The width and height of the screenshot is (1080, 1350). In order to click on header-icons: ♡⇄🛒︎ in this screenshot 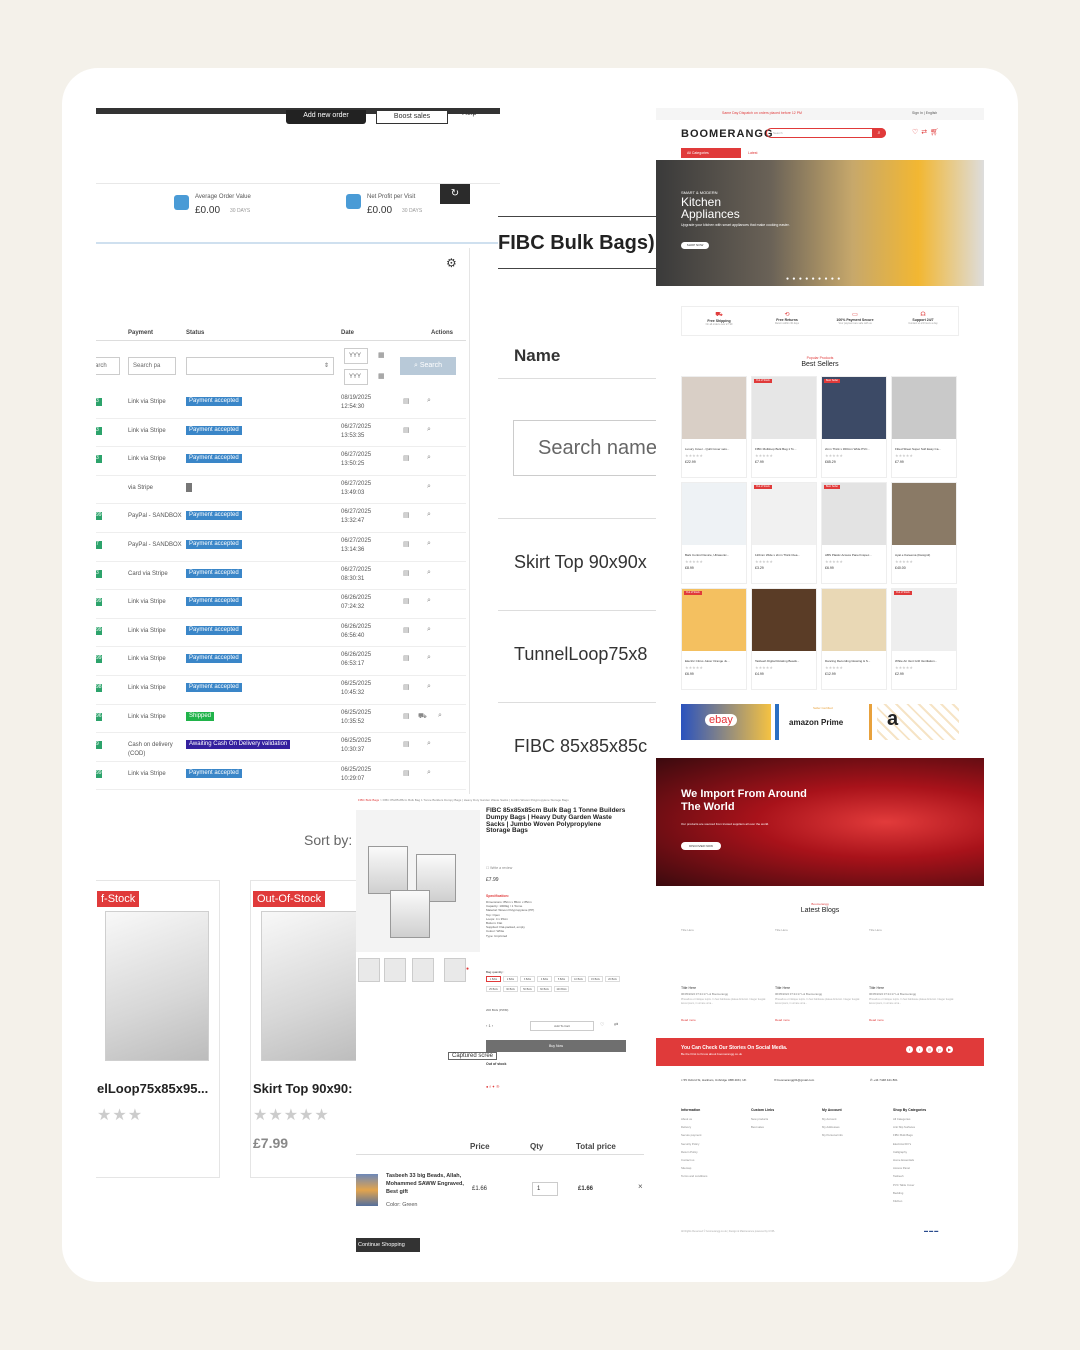, I will do `click(927, 132)`.